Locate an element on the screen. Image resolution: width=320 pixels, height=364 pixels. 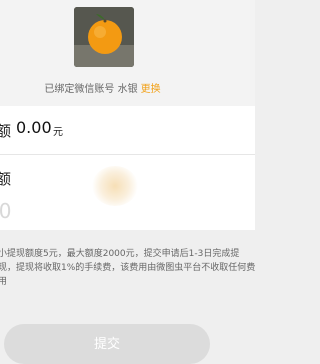
change-account-link: 更换 is located at coordinates (151, 89).